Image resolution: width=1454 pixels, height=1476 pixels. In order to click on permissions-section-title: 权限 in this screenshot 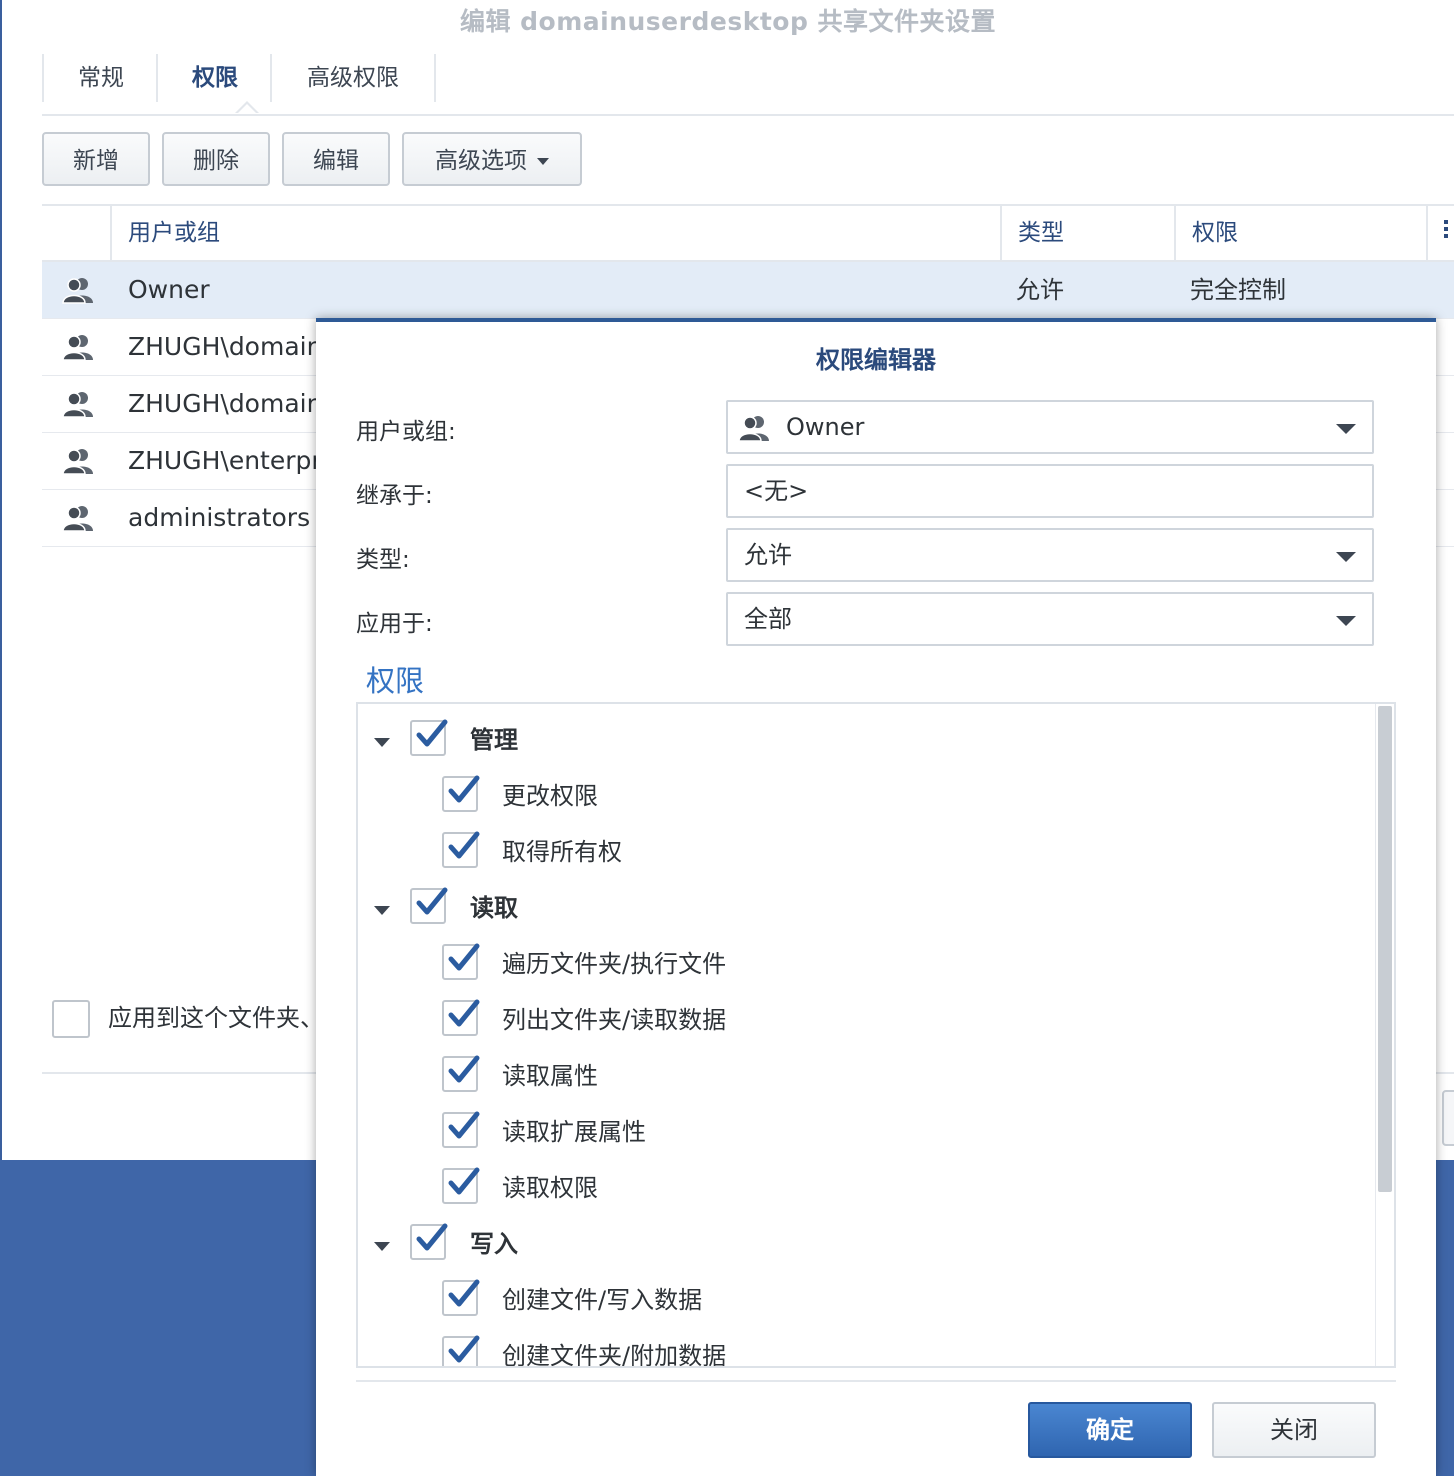, I will do `click(395, 681)`.